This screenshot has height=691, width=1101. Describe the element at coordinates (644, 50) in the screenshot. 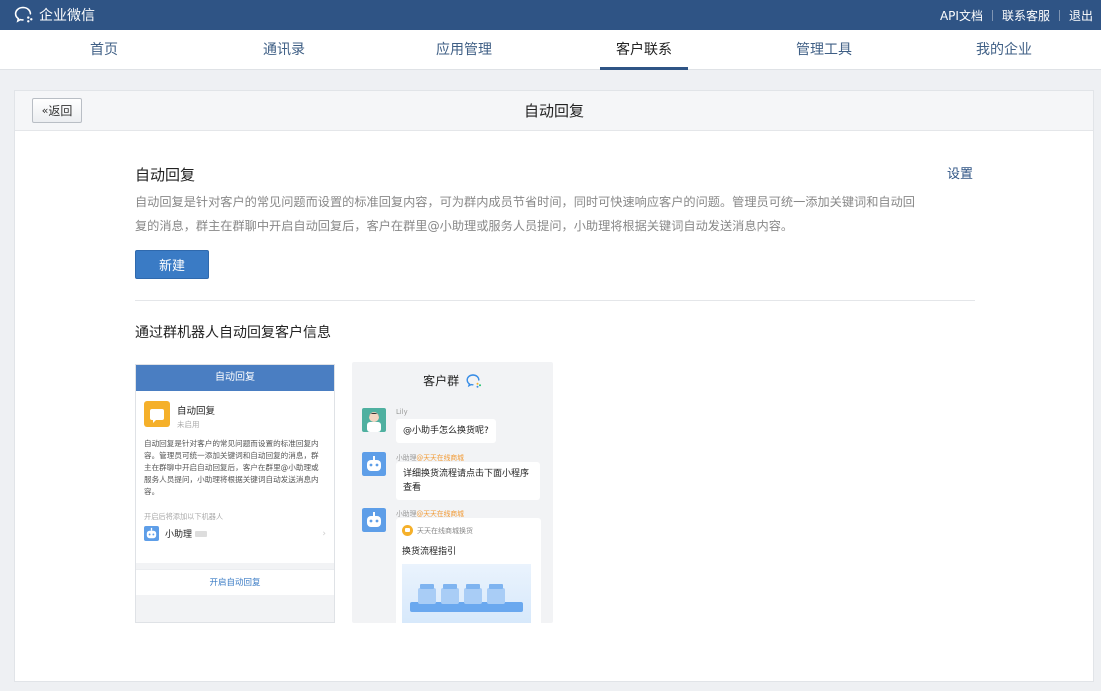

I see `nav-customer-contact: 客户联系` at that location.